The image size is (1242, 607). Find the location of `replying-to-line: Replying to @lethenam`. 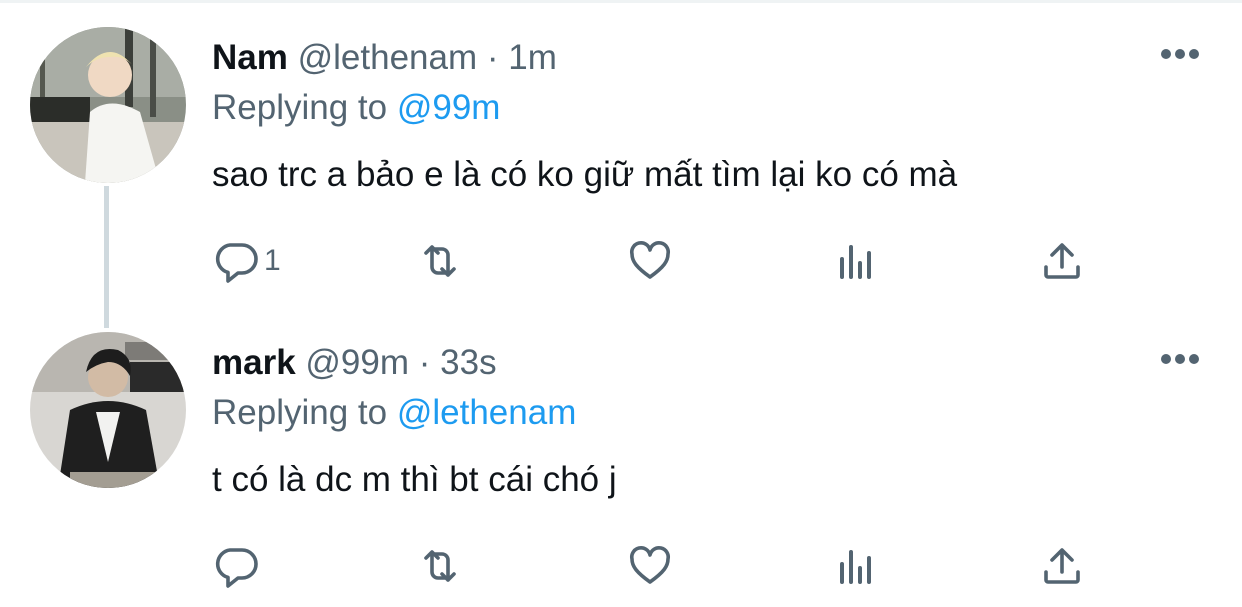

replying-to-line: Replying to @lethenam is located at coordinates (394, 413).